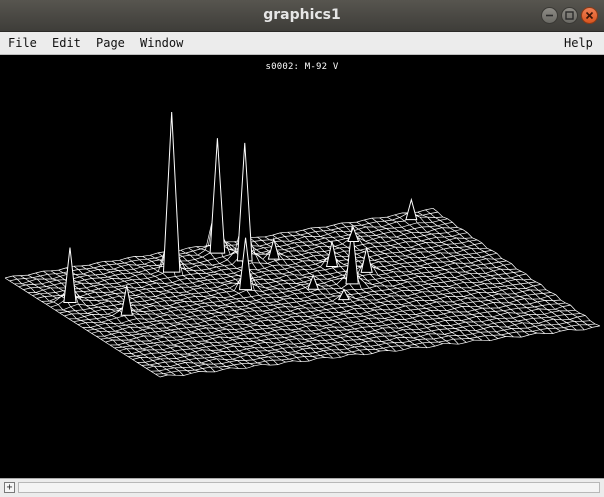  Describe the element at coordinates (22, 43) in the screenshot. I see `menu-file: File` at that location.